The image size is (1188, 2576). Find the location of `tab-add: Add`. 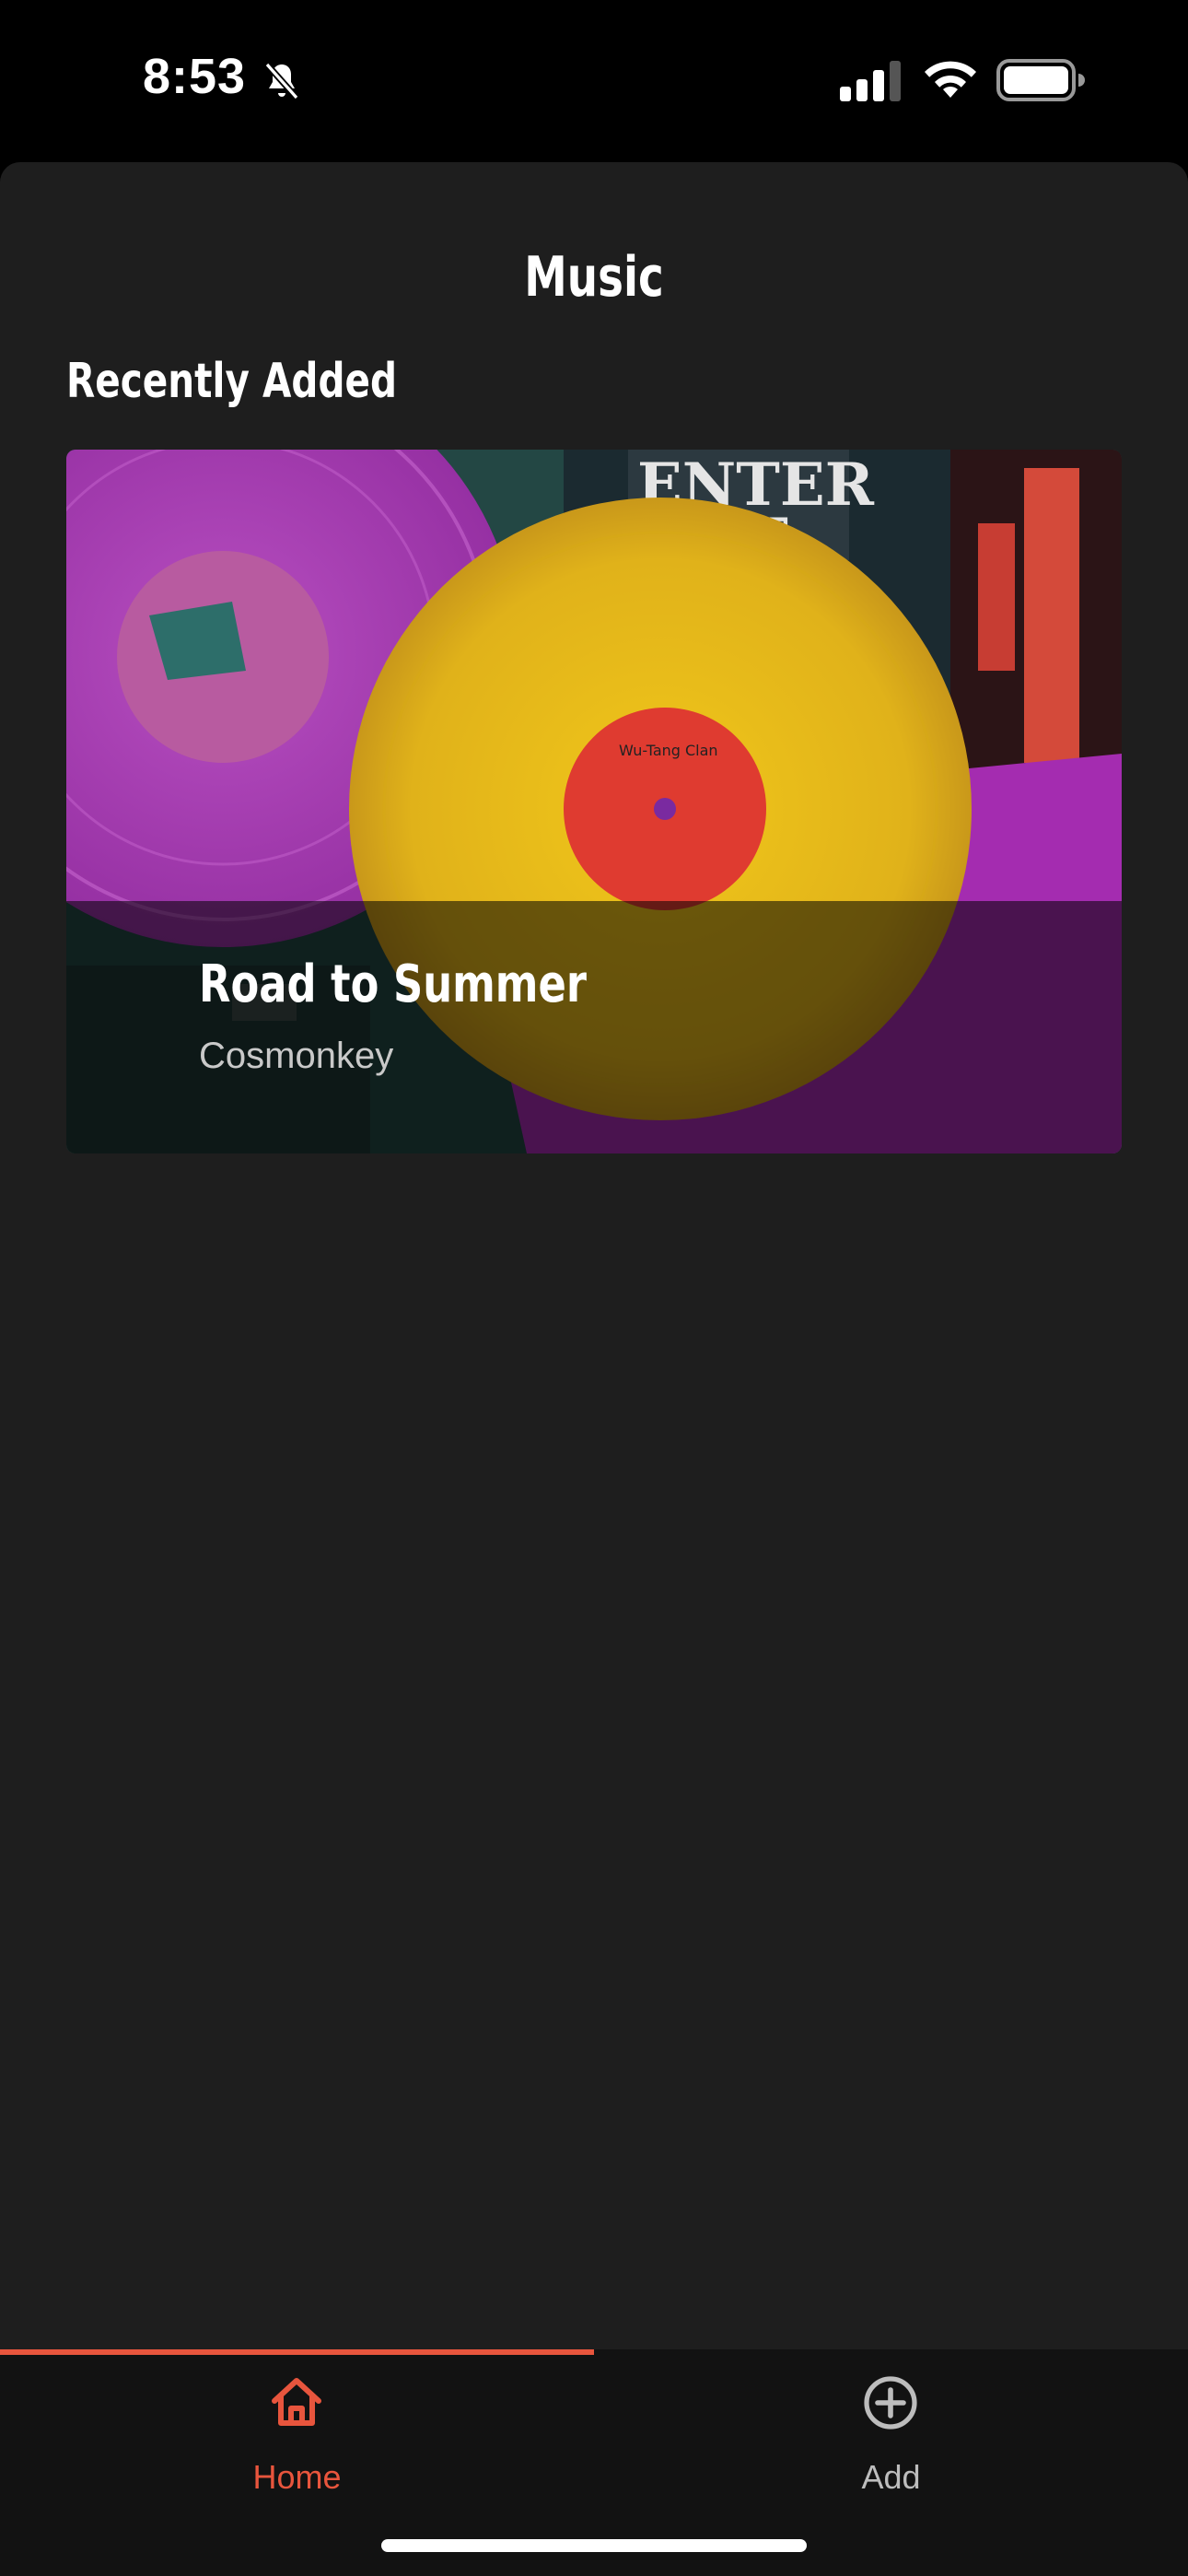

tab-add: Add is located at coordinates (891, 2433).